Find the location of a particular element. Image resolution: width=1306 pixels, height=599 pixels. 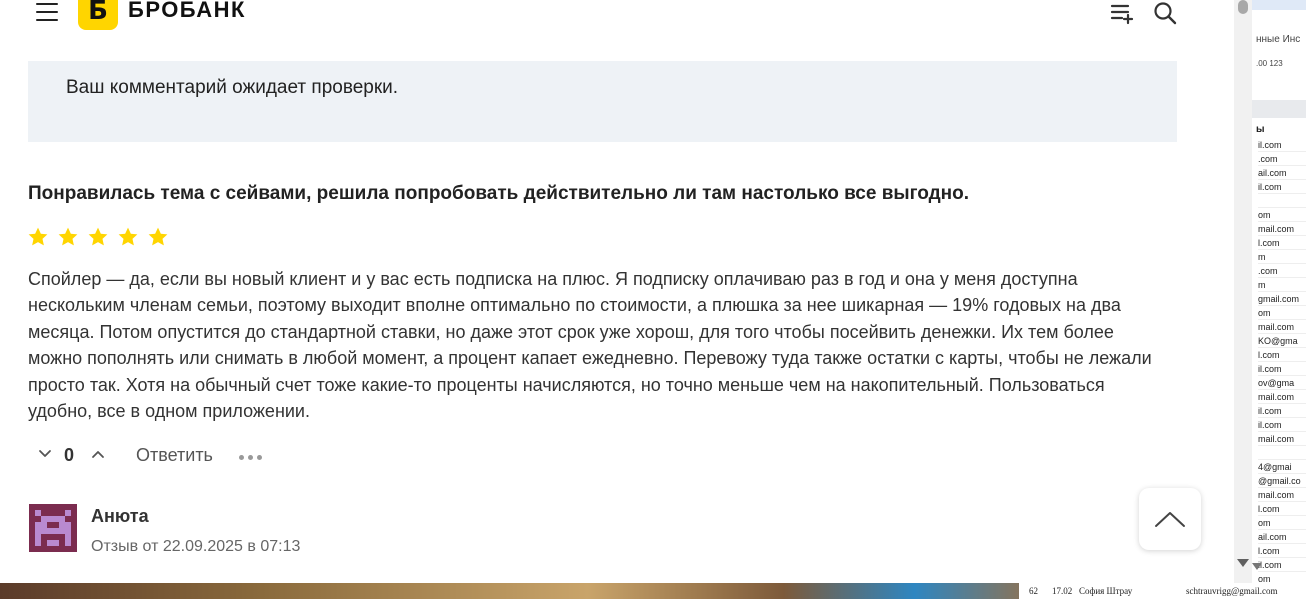

vote-down-icon is located at coordinates (45, 454).